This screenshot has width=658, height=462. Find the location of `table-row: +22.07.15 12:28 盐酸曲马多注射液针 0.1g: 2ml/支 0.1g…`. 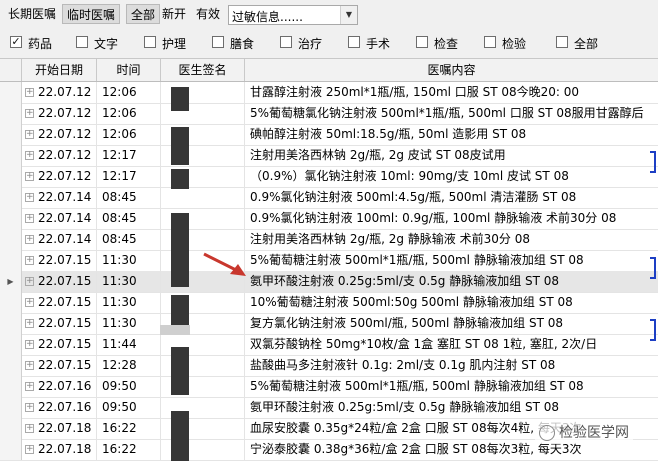

table-row: +22.07.15 12:28 盐酸曲马多注射液针 0.1g: 2ml/支 0.1g… is located at coordinates (329, 366).